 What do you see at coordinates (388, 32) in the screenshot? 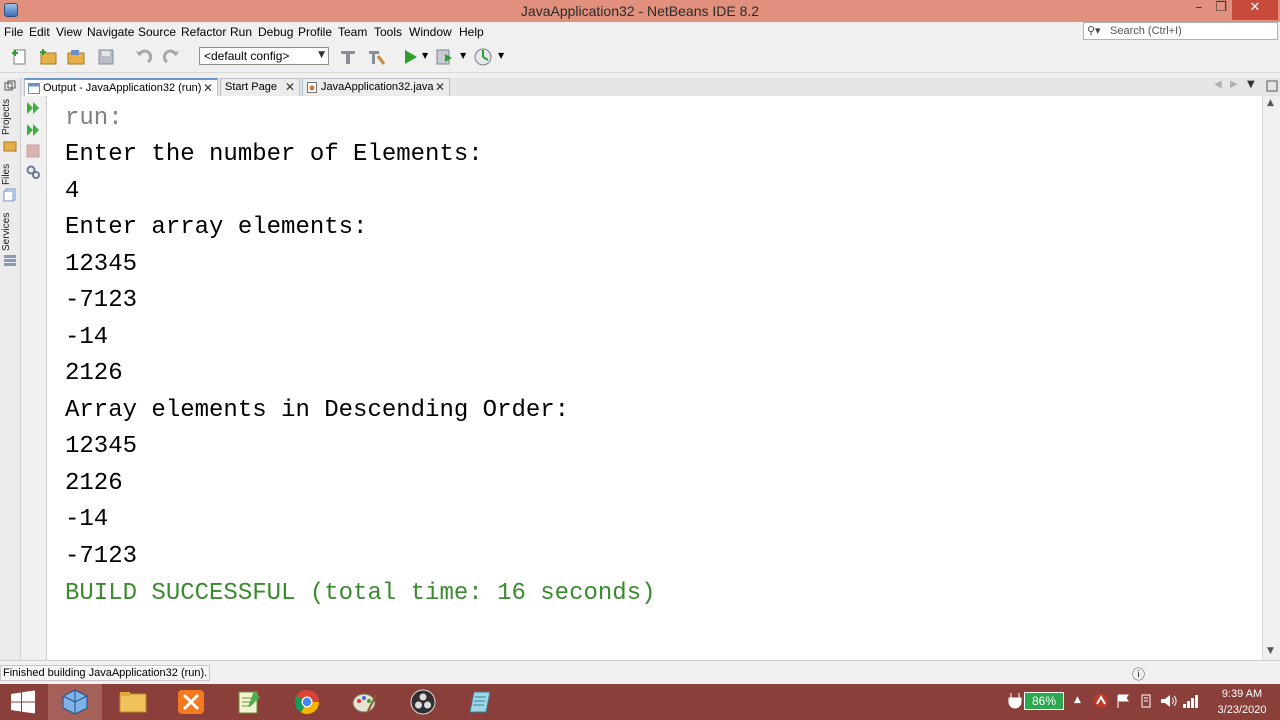
I see `menu-tools: Tools` at bounding box center [388, 32].